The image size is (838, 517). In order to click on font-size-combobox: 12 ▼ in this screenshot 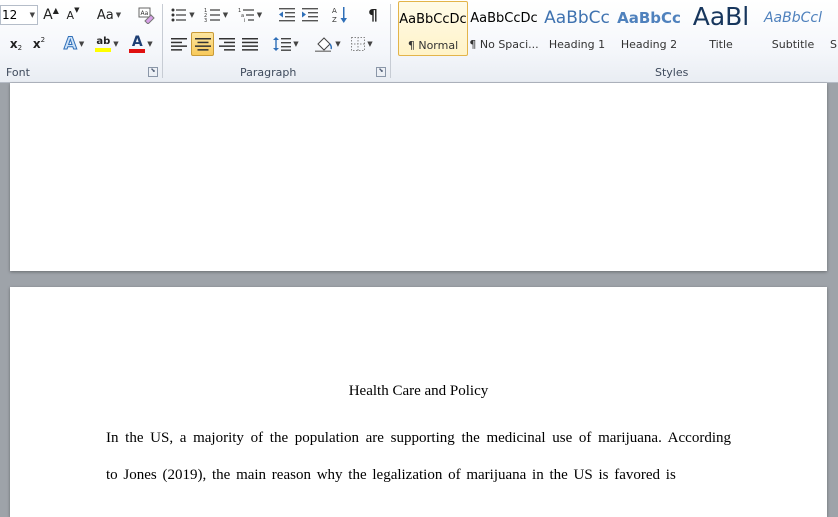, I will do `click(19, 15)`.